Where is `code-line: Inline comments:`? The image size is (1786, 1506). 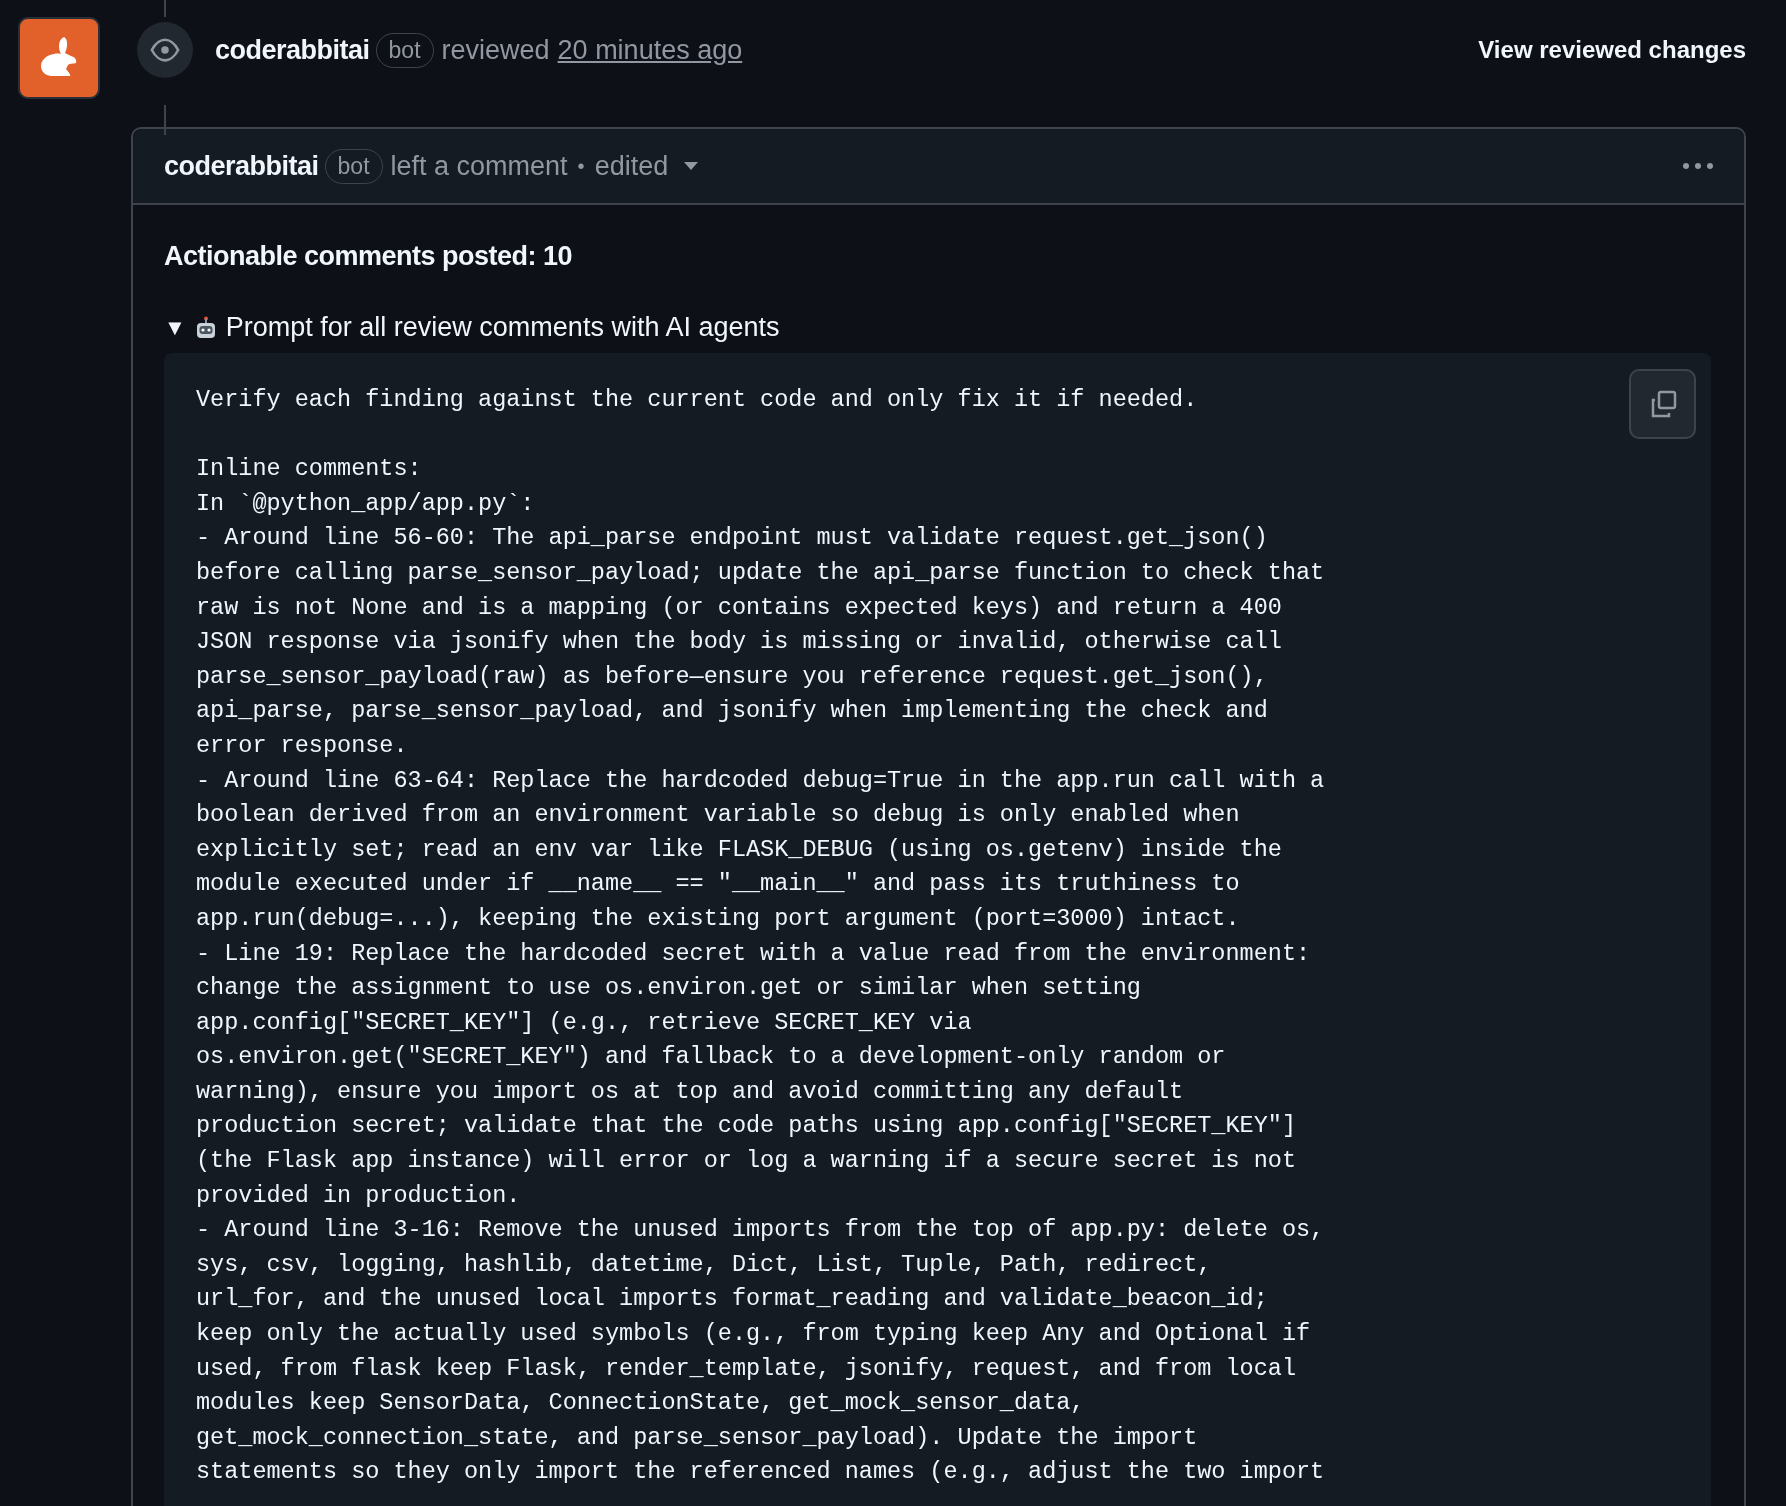 code-line: Inline comments: is located at coordinates (309, 469).